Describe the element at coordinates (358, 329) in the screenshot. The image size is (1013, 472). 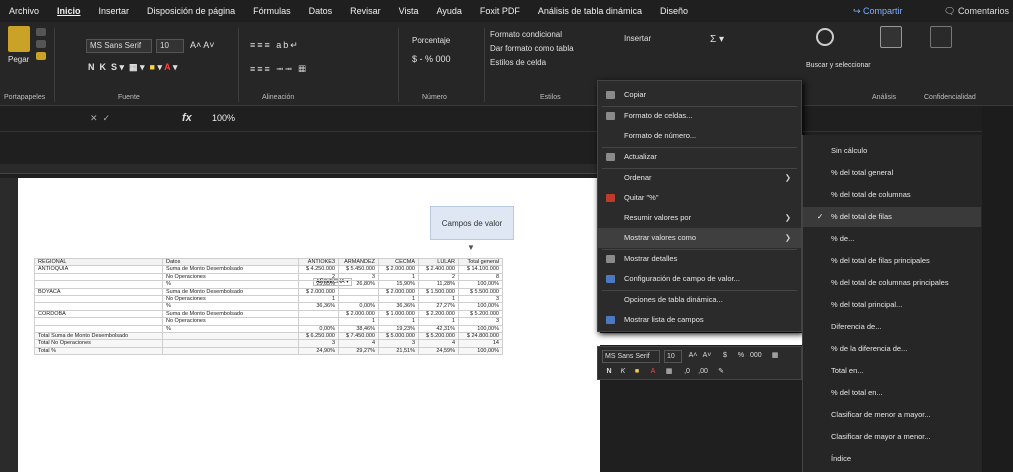
I see `pivot-cell: 38,46%` at that location.